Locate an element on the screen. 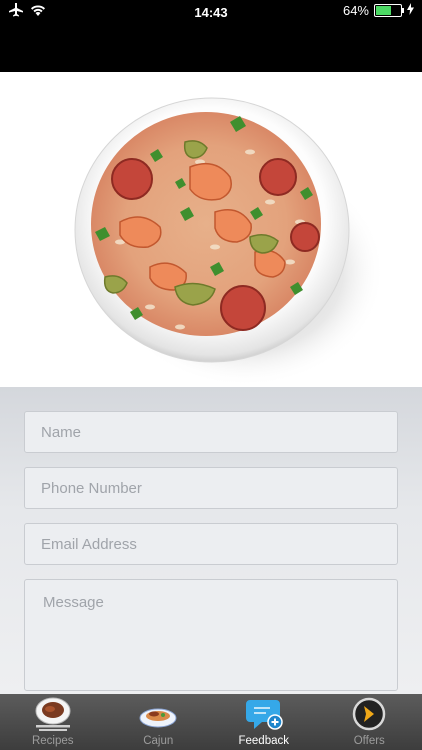 Image resolution: width=422 pixels, height=750 pixels. tab-label-feedback: Feedback is located at coordinates (263, 741).